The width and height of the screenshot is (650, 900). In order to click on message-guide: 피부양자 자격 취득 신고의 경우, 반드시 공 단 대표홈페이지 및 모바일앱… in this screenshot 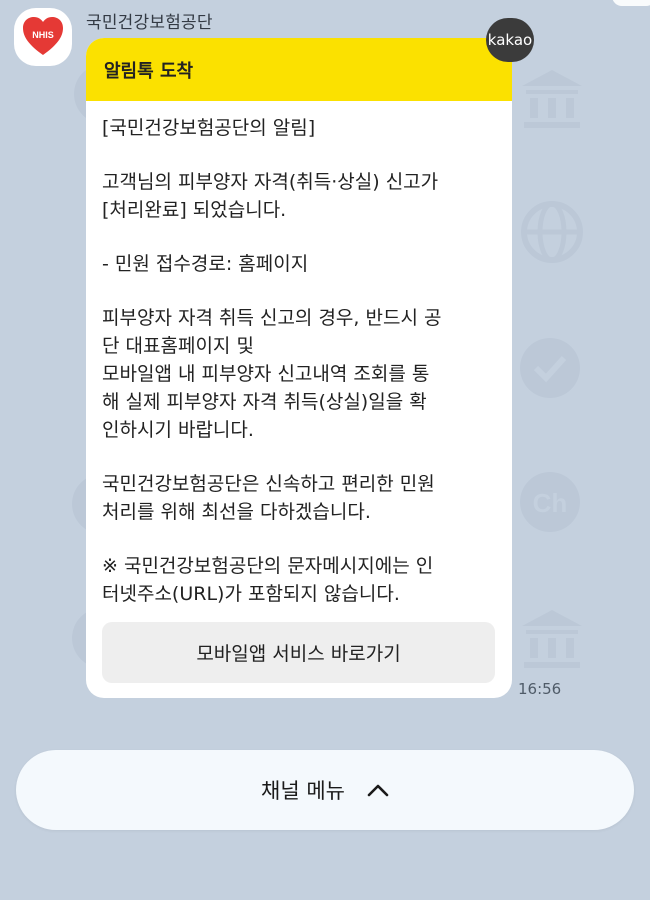, I will do `click(302, 374)`.